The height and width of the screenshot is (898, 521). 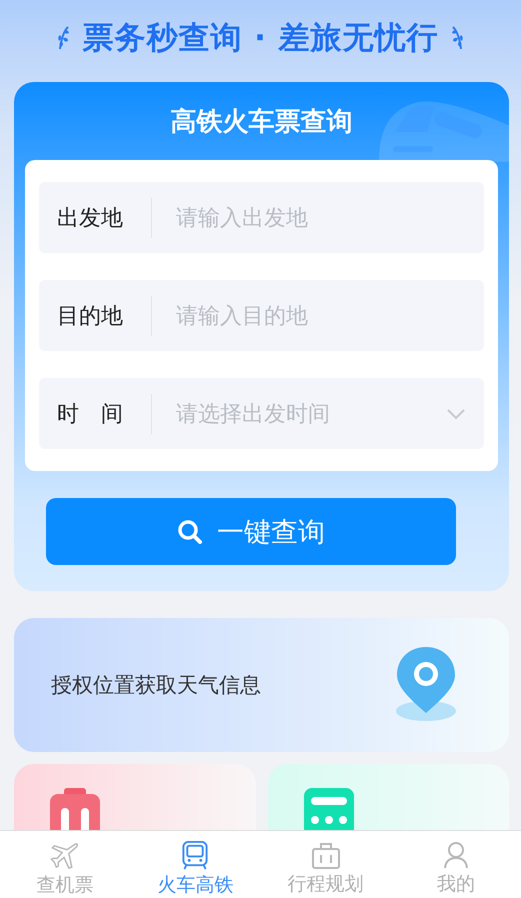 What do you see at coordinates (456, 414) in the screenshot?
I see `chevron-down-icon` at bounding box center [456, 414].